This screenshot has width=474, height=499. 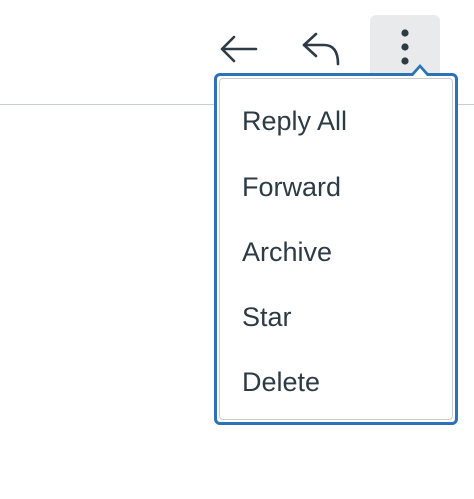 I want to click on more-vertical-icon, so click(x=405, y=47).